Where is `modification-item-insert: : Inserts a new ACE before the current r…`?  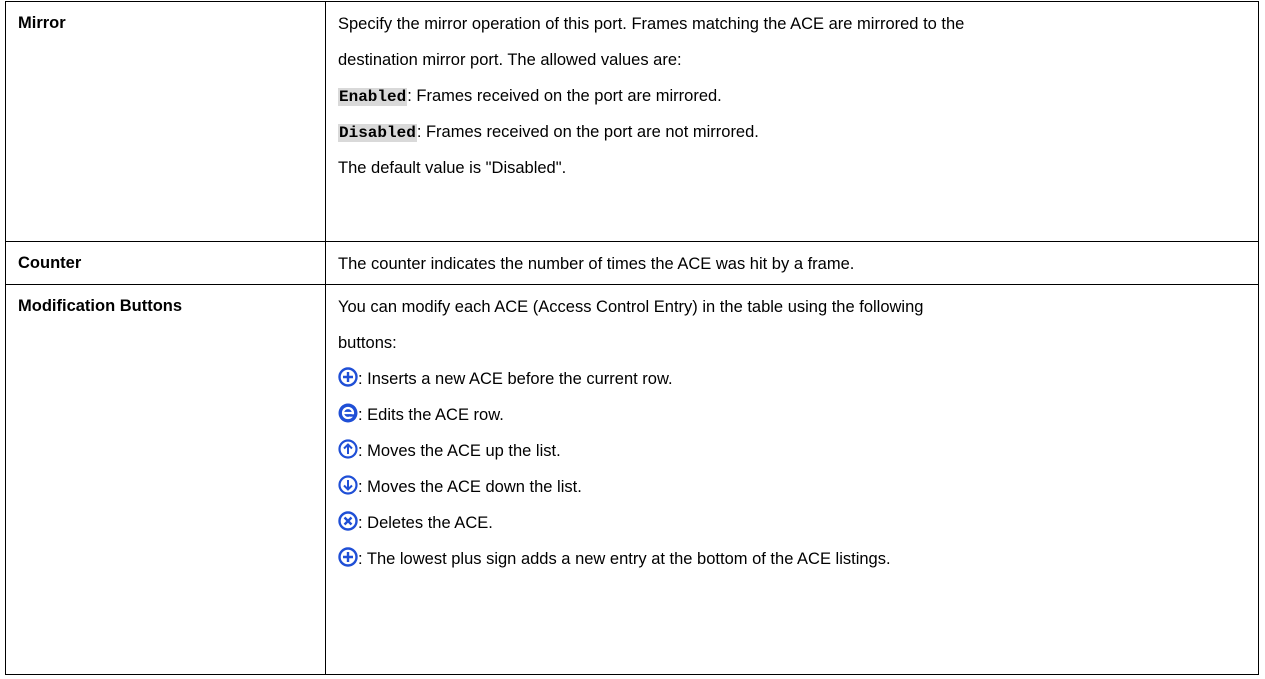 modification-item-insert: : Inserts a new ACE before the current r… is located at coordinates (798, 379).